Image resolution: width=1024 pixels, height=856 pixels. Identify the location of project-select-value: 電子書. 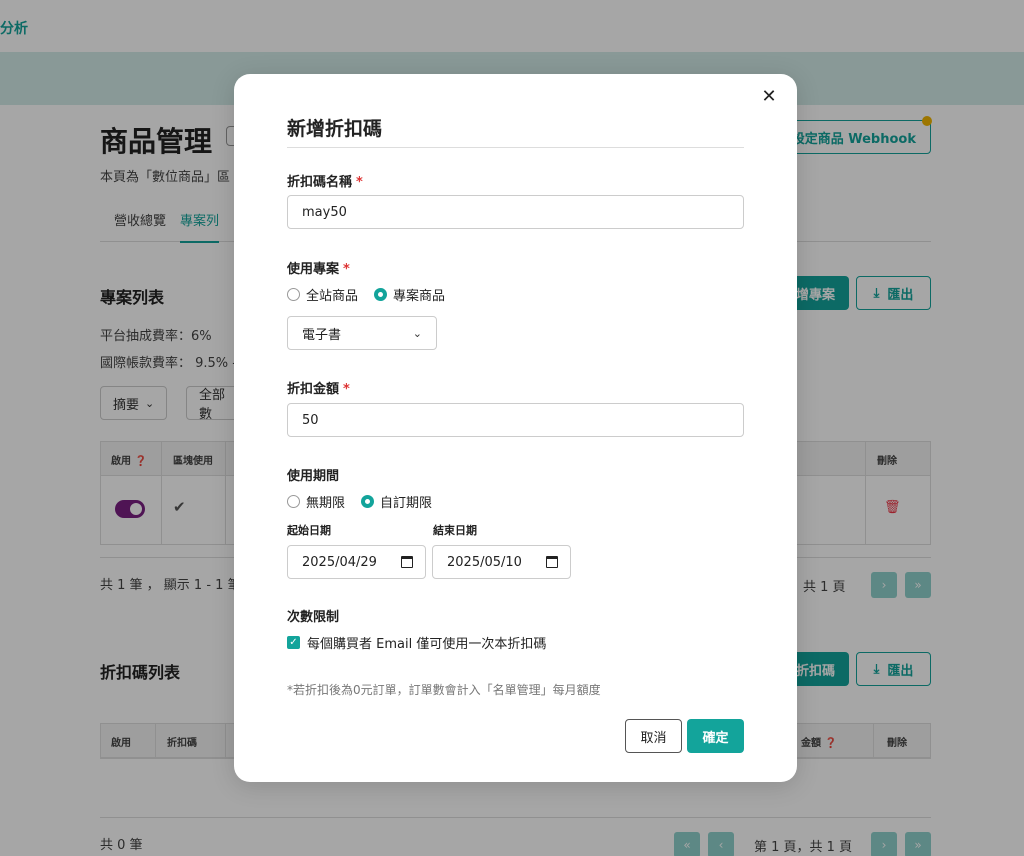
(322, 335).